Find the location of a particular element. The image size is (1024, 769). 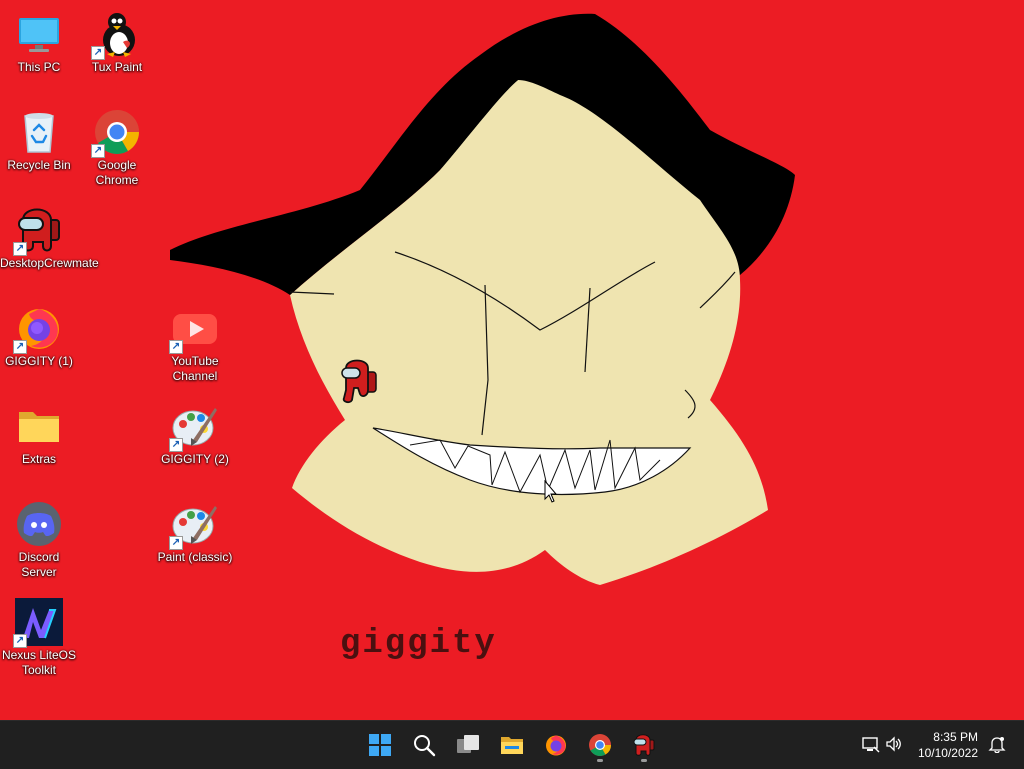

taskbar-task-view-button is located at coordinates (468, 745).